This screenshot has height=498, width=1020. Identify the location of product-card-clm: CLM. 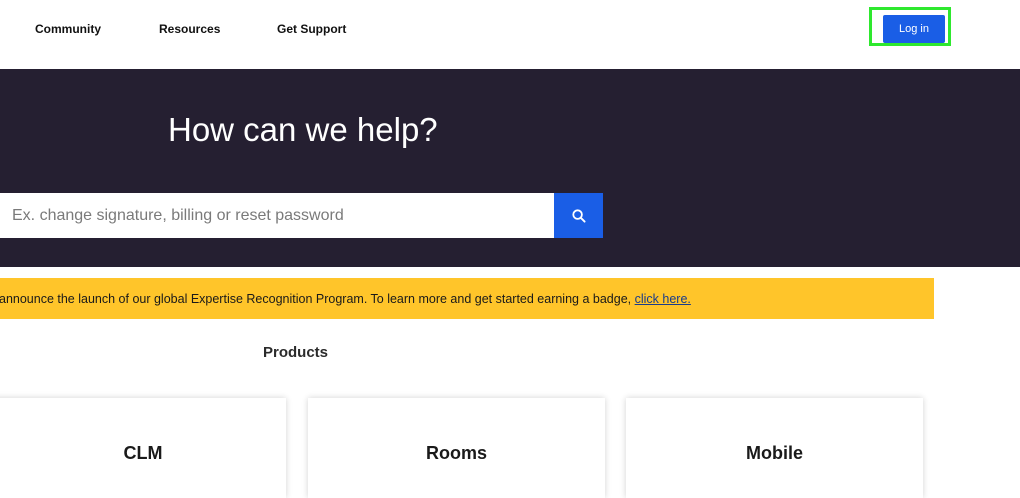
(143, 448).